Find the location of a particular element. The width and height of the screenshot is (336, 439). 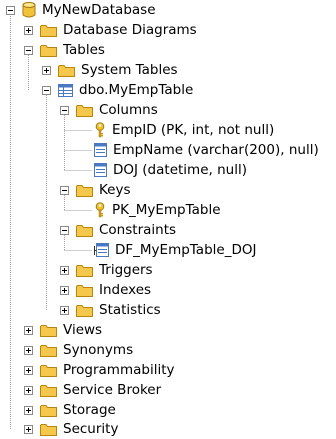

tables-label: Tables is located at coordinates (84, 50).